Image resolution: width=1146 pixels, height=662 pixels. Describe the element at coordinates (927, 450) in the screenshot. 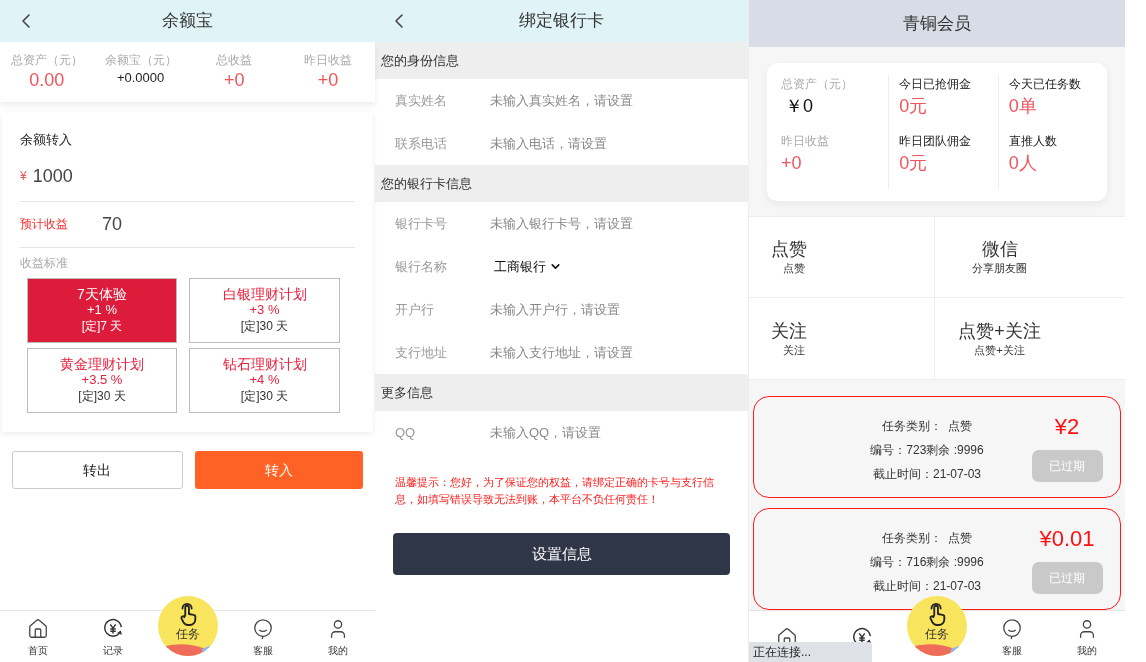

I see `task-detail: 编号：723剩余 :9996` at that location.